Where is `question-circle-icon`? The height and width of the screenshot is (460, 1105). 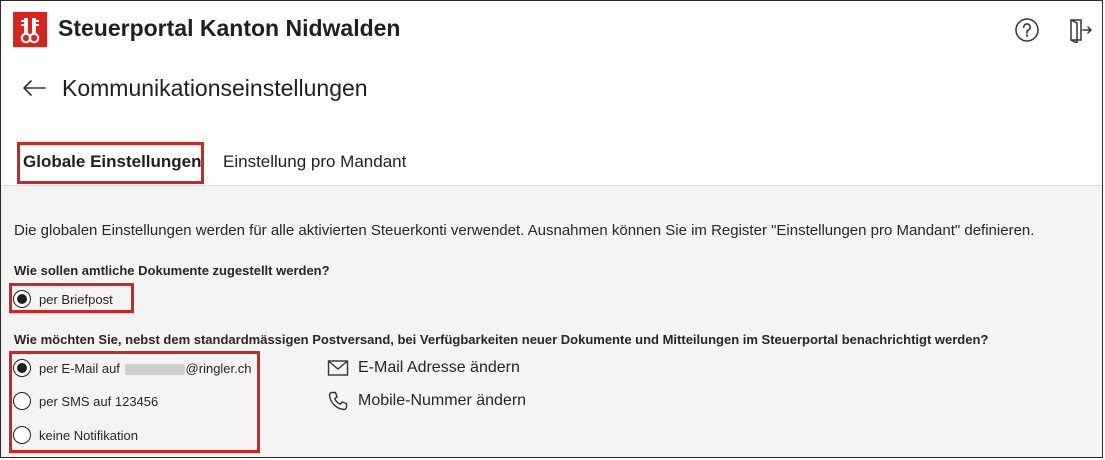 question-circle-icon is located at coordinates (1027, 30).